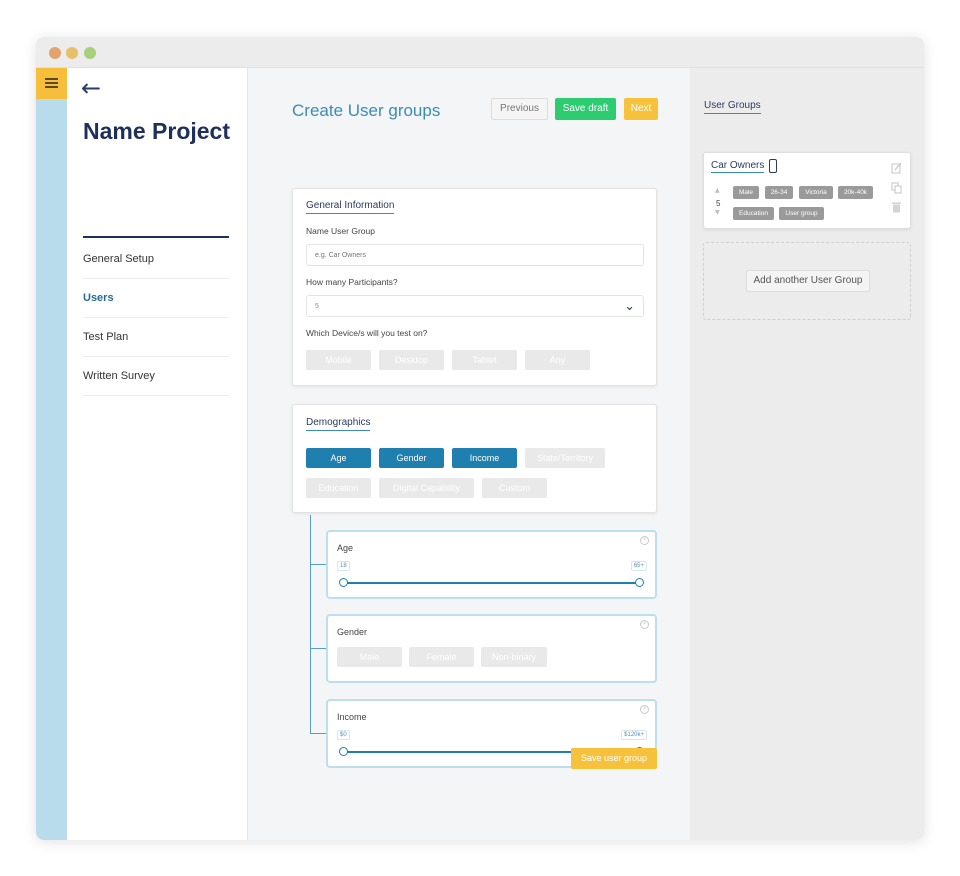  I want to click on group-tag: 26-34, so click(779, 192).